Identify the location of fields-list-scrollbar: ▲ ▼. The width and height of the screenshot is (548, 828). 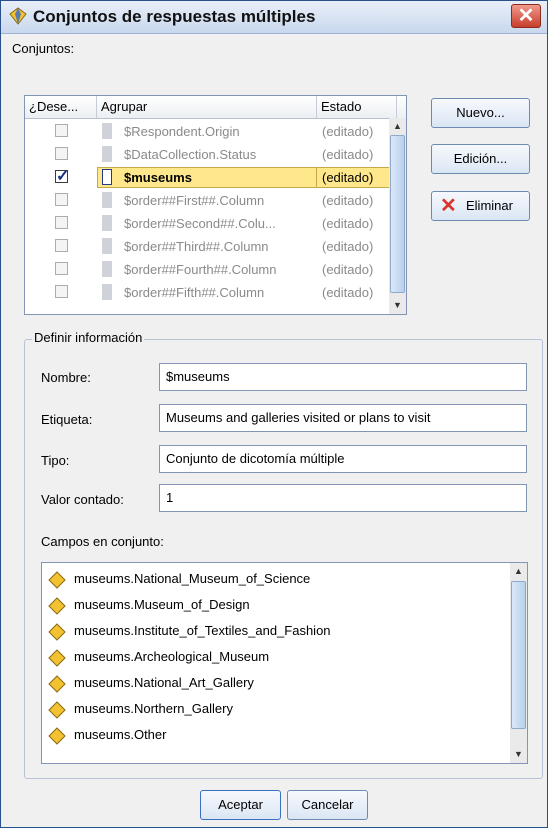
(518, 663).